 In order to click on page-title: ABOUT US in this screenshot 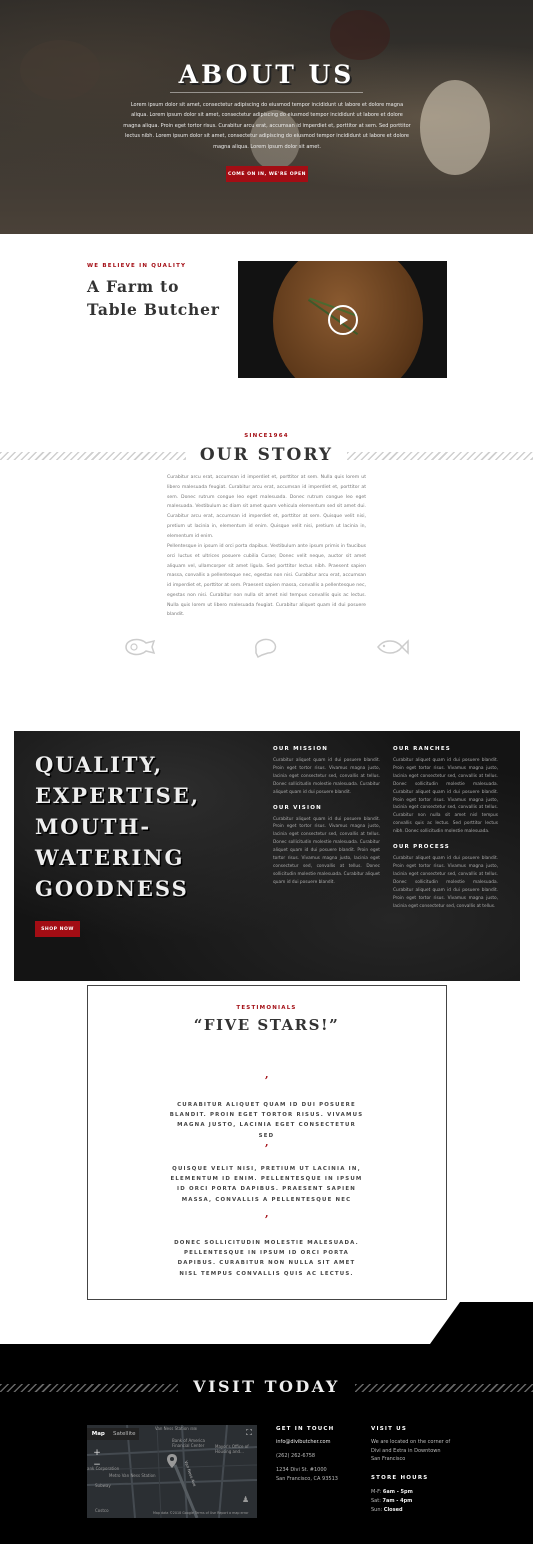, I will do `click(266, 74)`.